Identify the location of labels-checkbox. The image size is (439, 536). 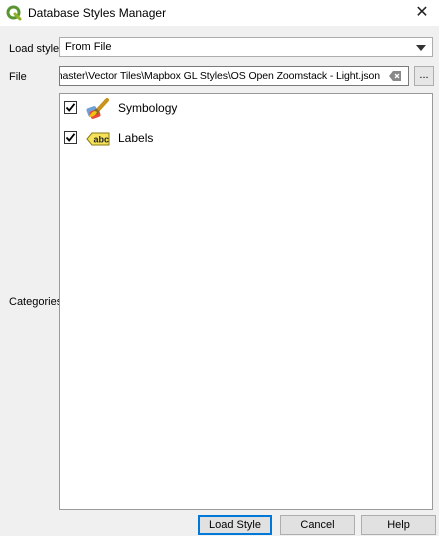
(70, 137).